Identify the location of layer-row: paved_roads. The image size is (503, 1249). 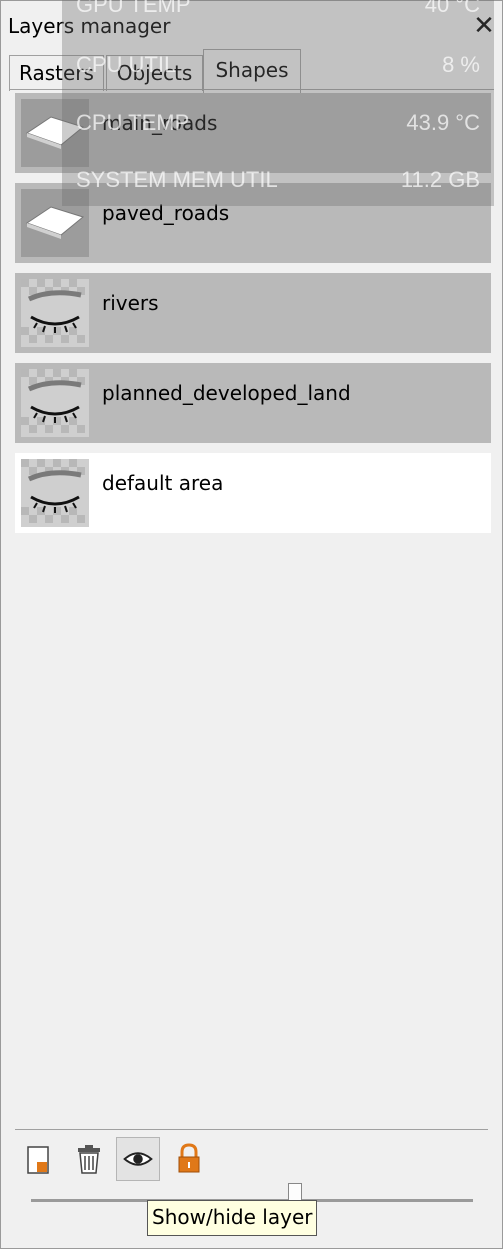
(253, 223).